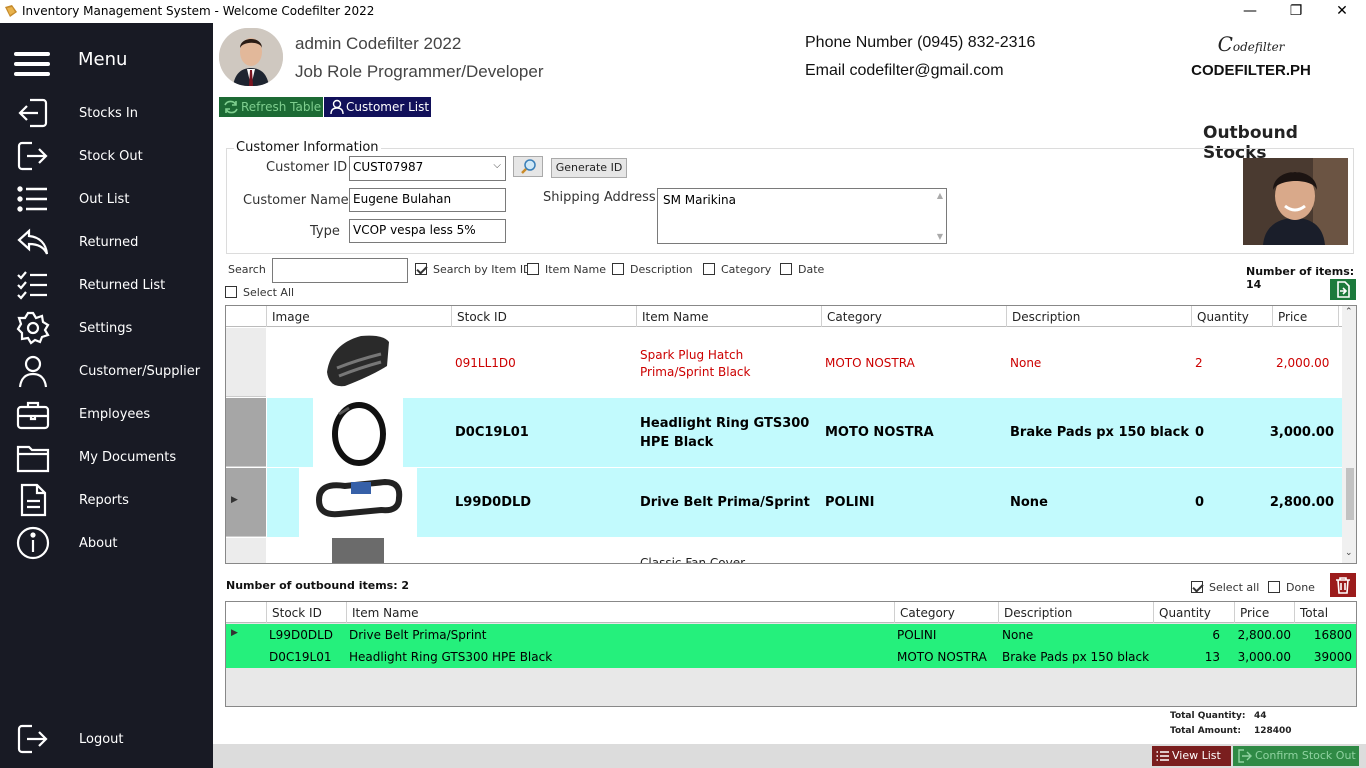 The image size is (1366, 768). I want to click on logout-button: Logout, so click(106, 739).